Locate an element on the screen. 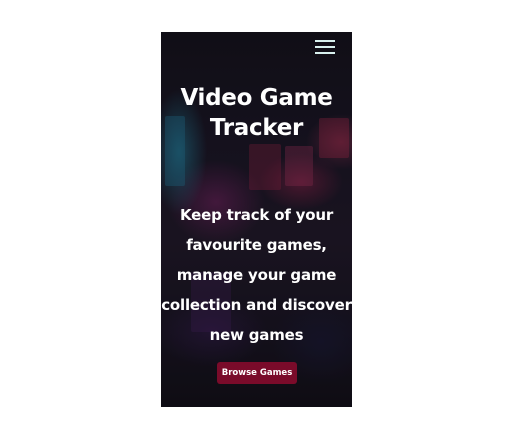 The image size is (519, 422). hamburger-menu-button is located at coordinates (326, 48).